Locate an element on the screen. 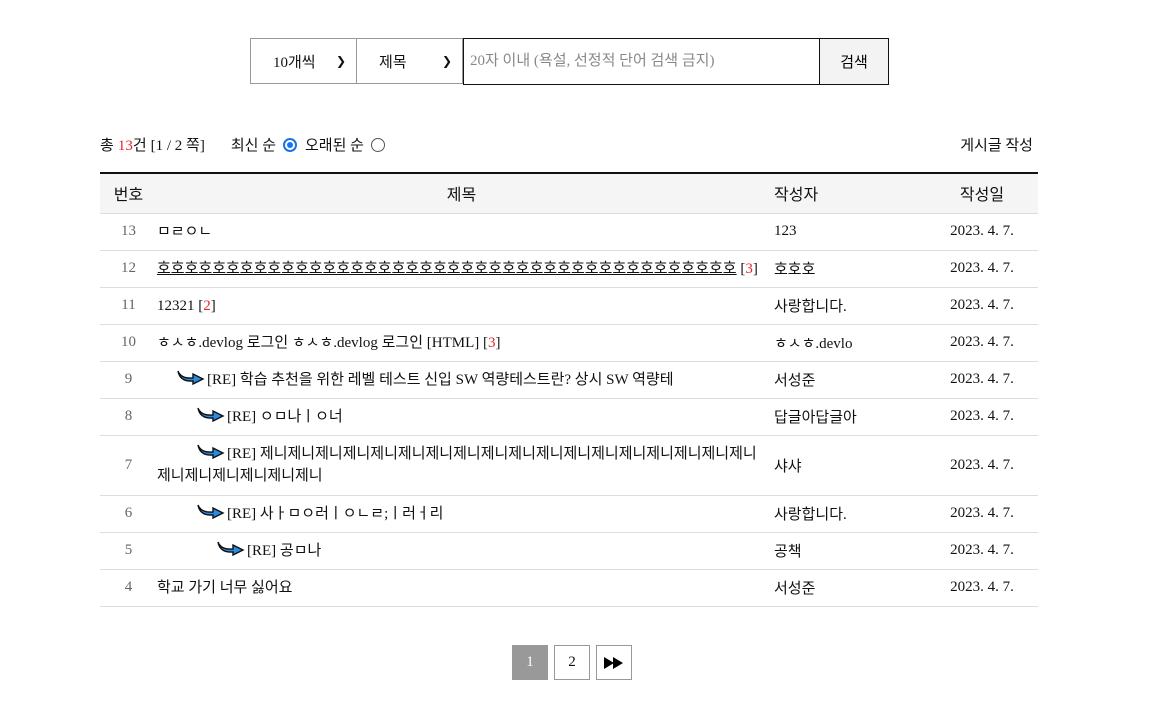 This screenshot has height=727, width=1171. post-title-link: ㅁㄹㅇㄴ is located at coordinates (184, 232).